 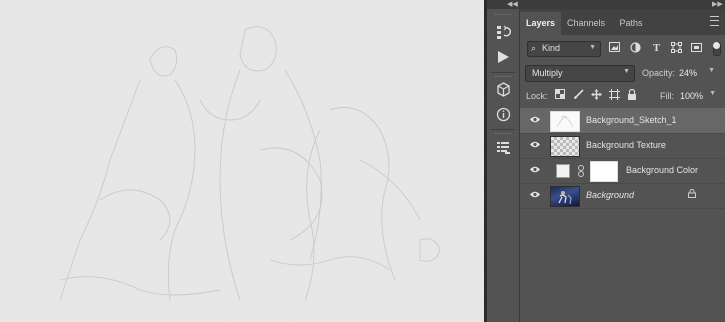 I want to click on lock-position-move-icon, so click(x=596, y=95).